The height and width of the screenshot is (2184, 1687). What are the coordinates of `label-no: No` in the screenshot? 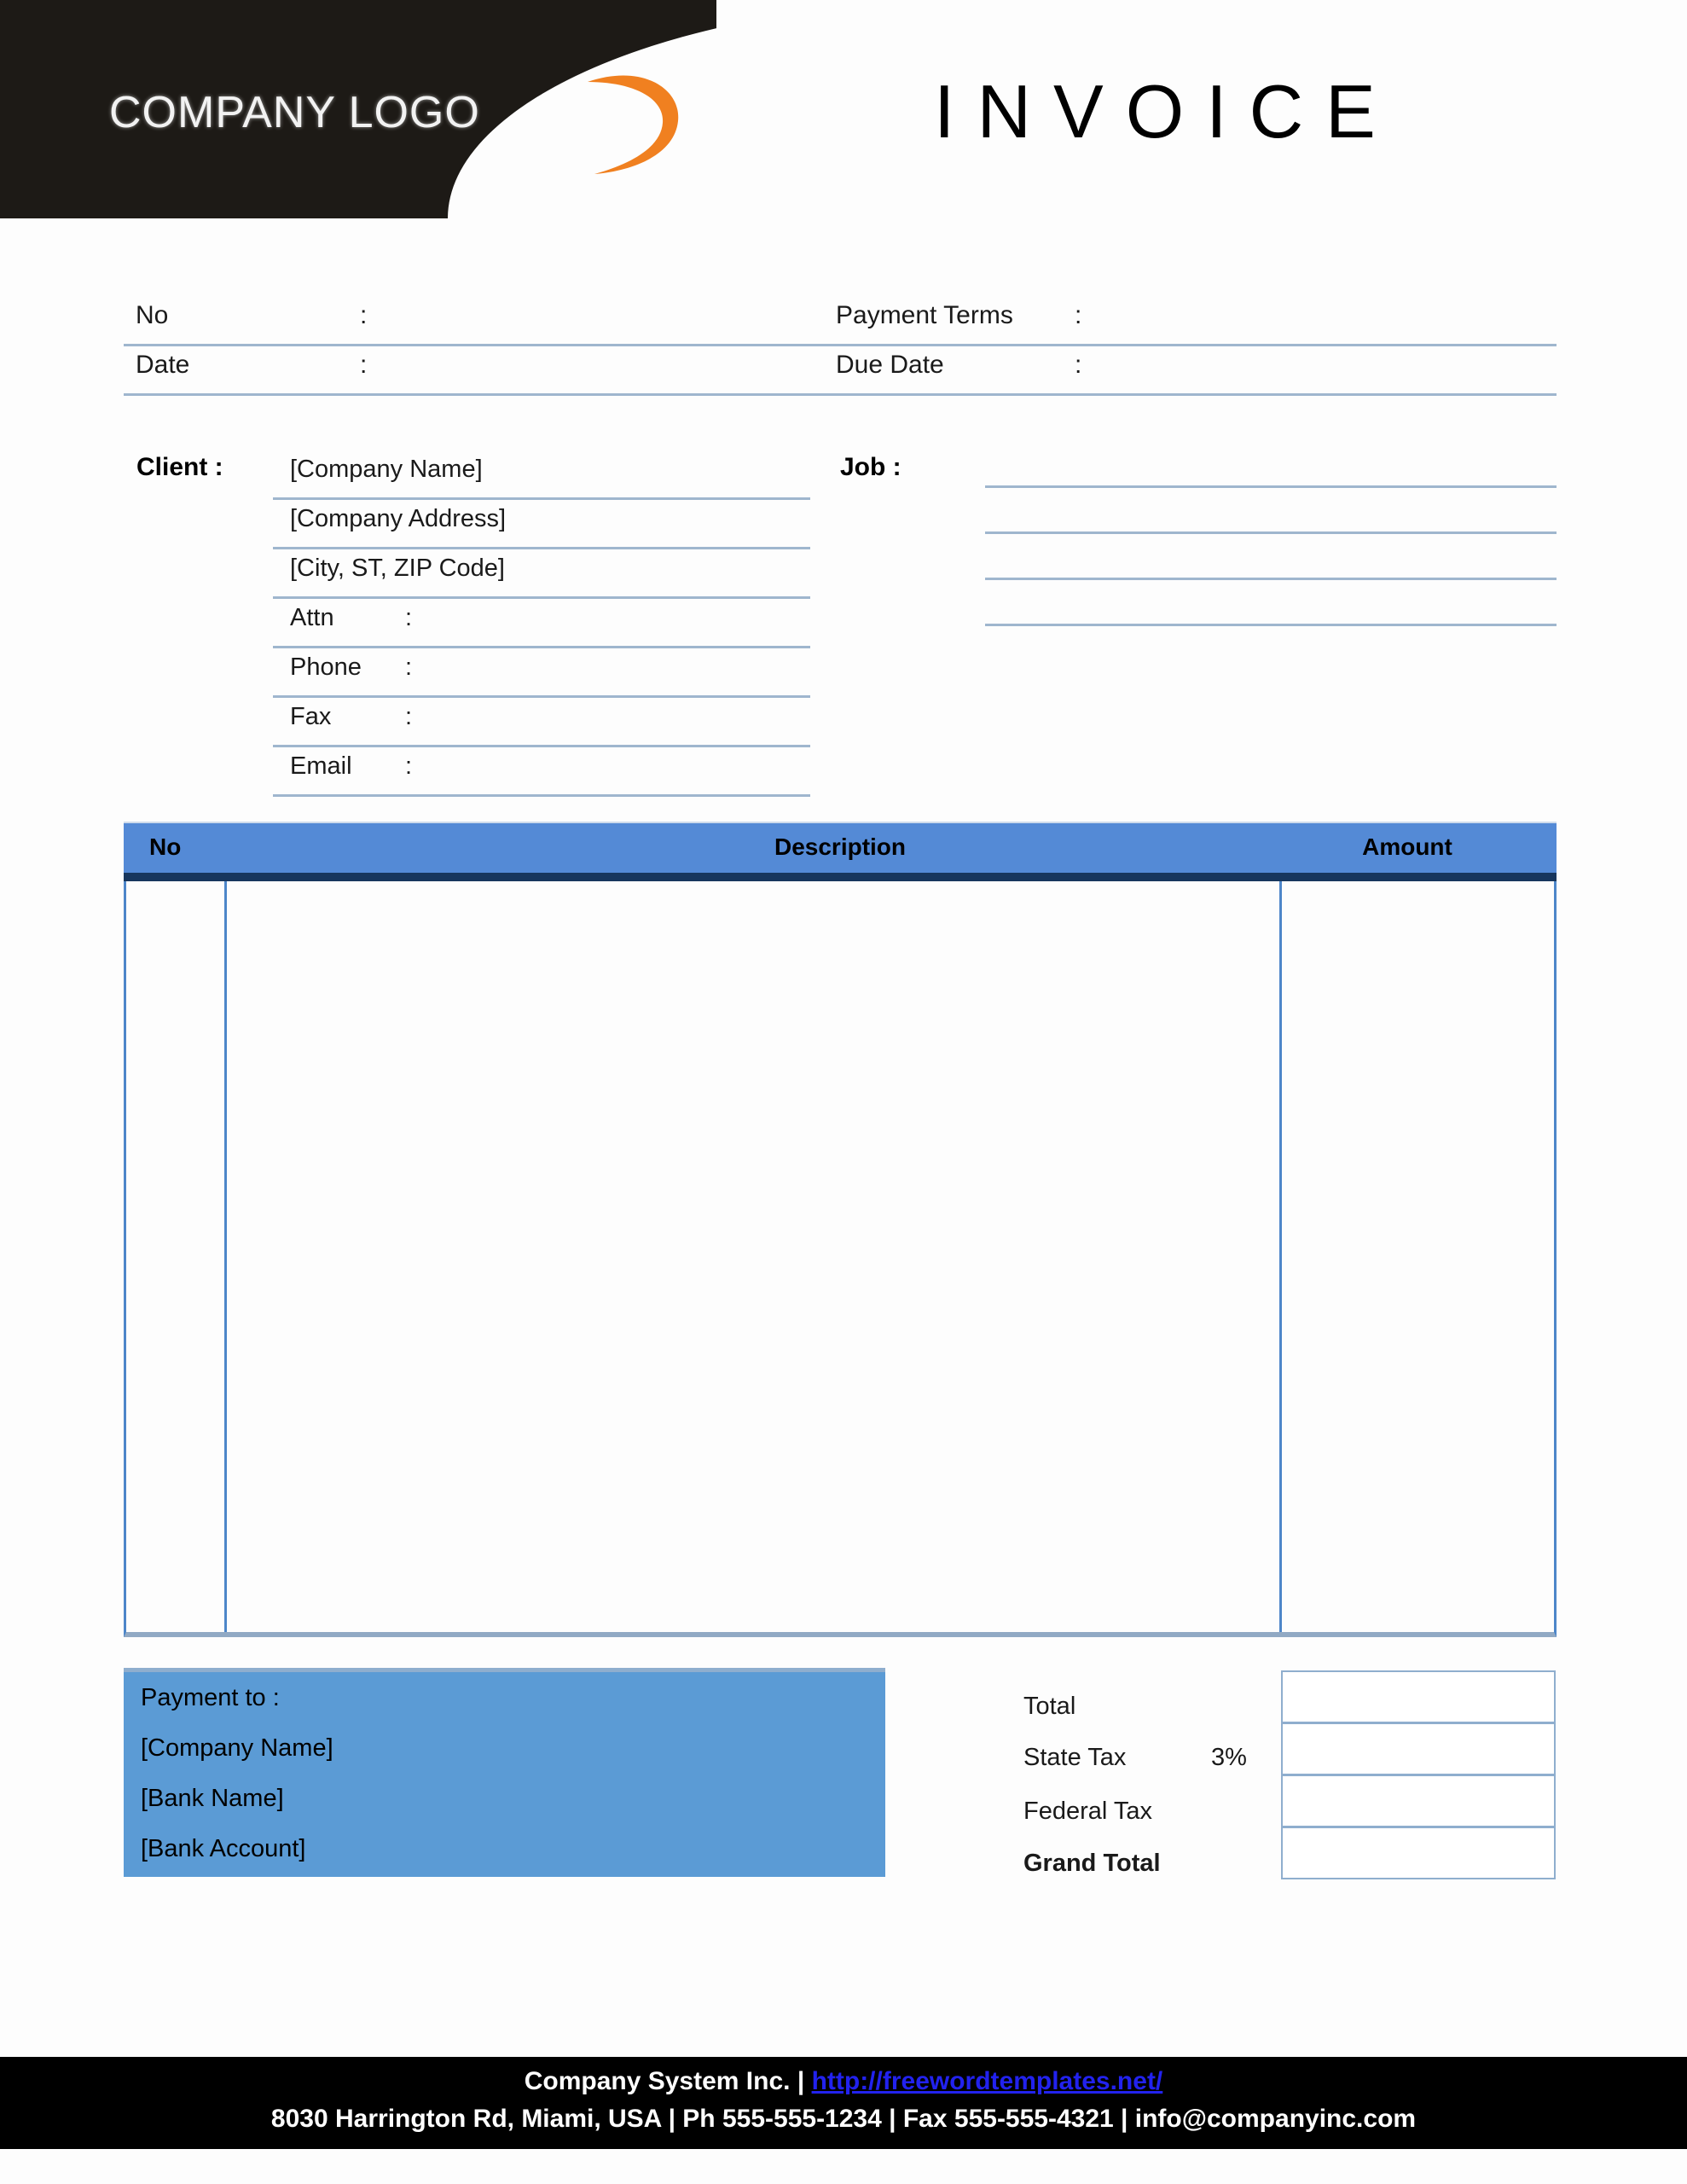 It's located at (152, 315).